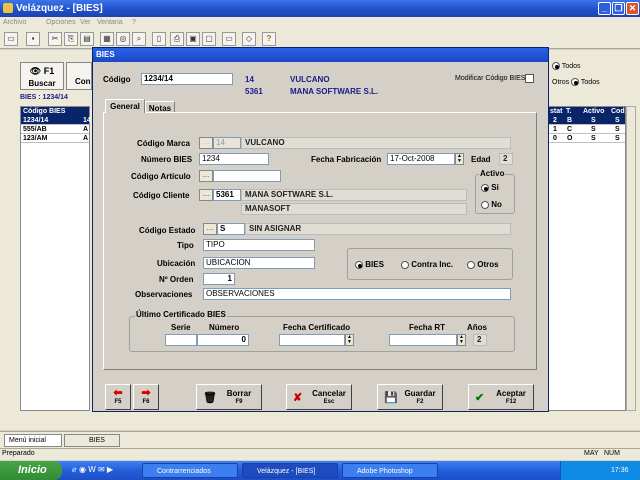  I want to click on menu-archivo: Archivo, so click(14, 22).